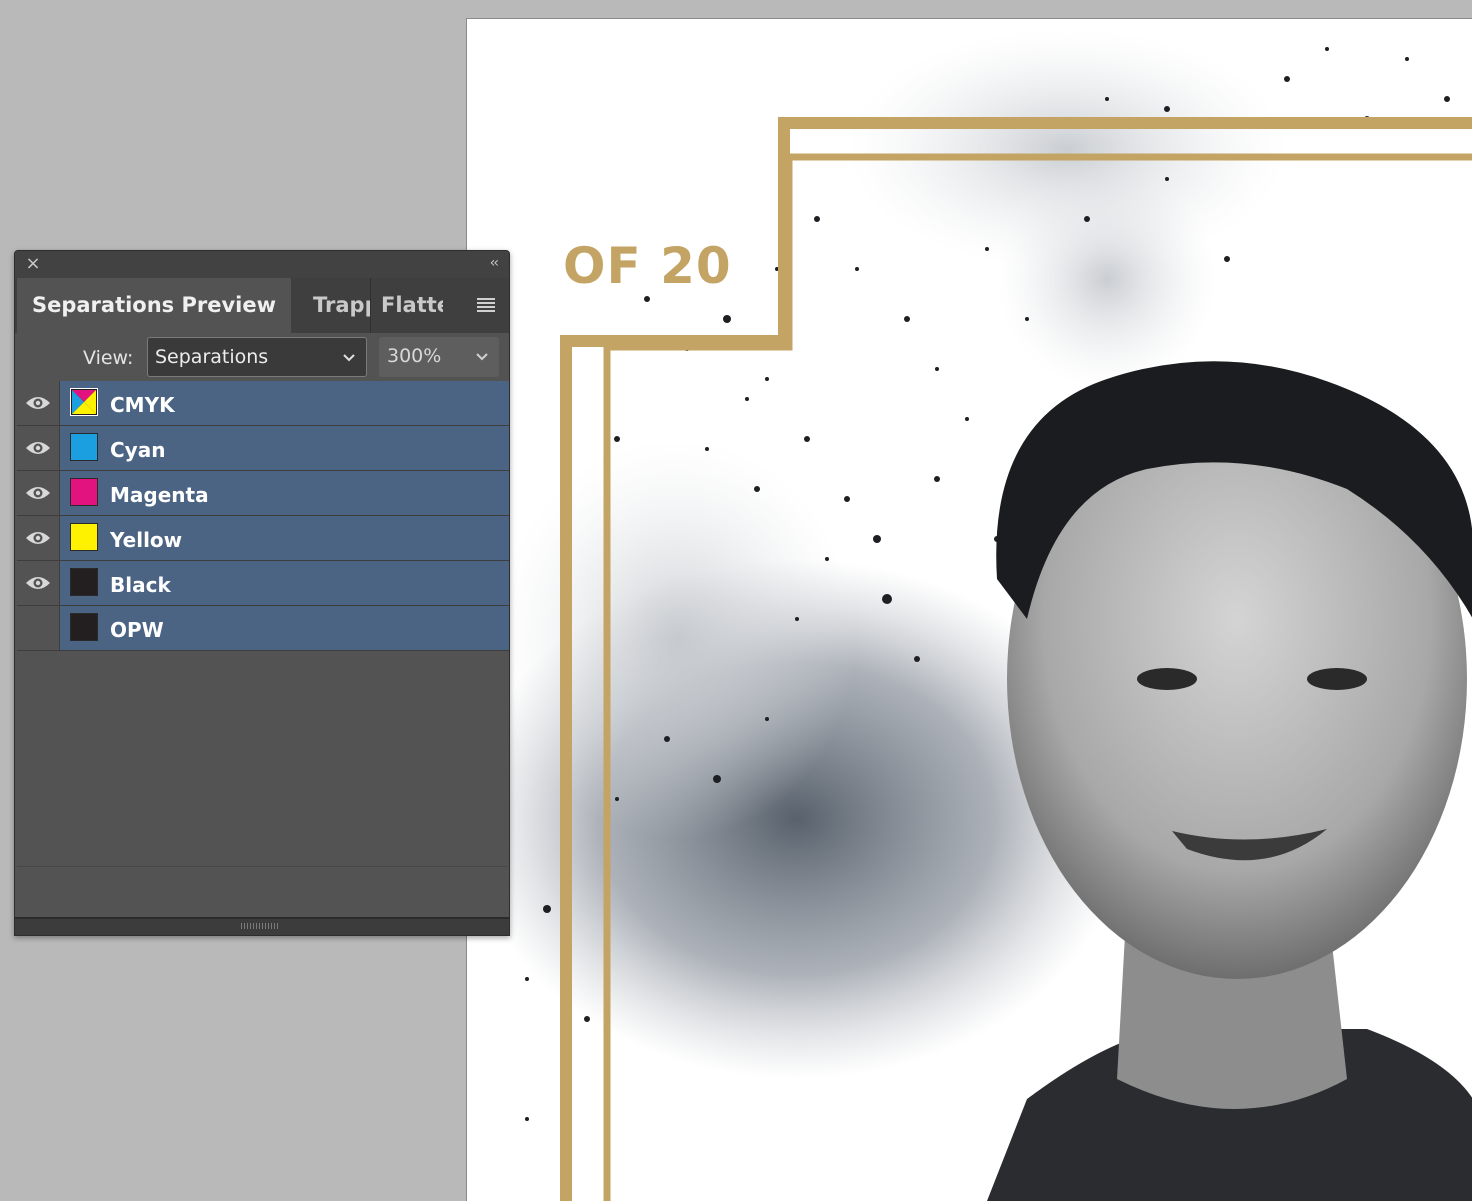 The image size is (1472, 1201). I want to click on ink-row-magenta: Magenta, so click(263, 493).